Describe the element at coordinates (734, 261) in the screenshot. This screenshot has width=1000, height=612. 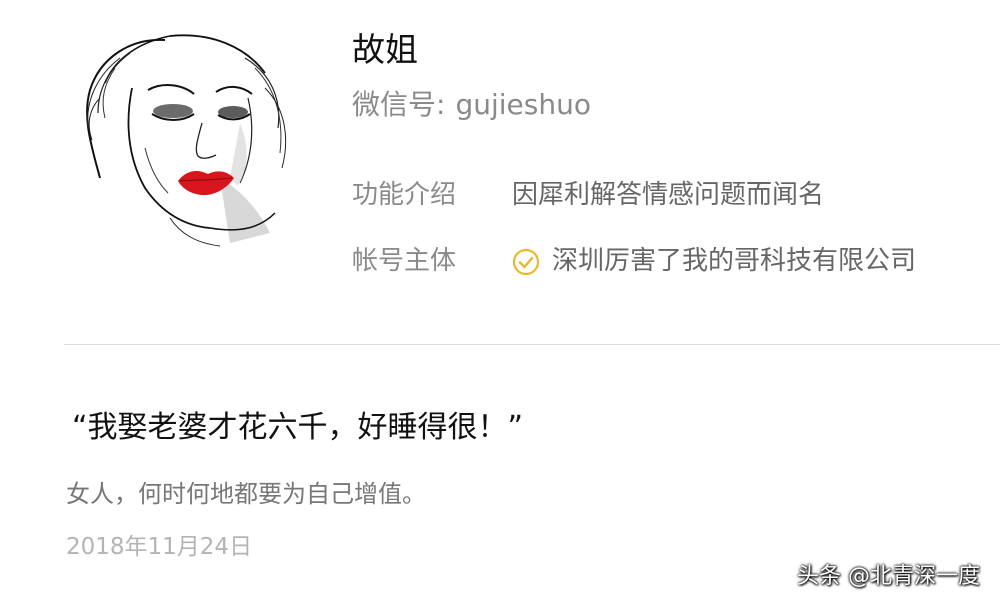
I see `owner-value: 深圳厉害了我的哥科技有限公司` at that location.